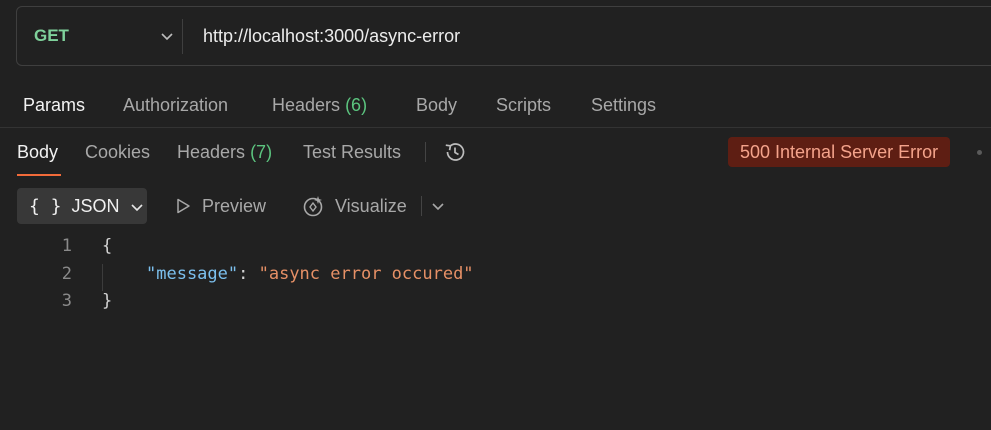 This screenshot has height=430, width=991. Describe the element at coordinates (356, 105) in the screenshot. I see `tab-headers-count: (6)` at that location.